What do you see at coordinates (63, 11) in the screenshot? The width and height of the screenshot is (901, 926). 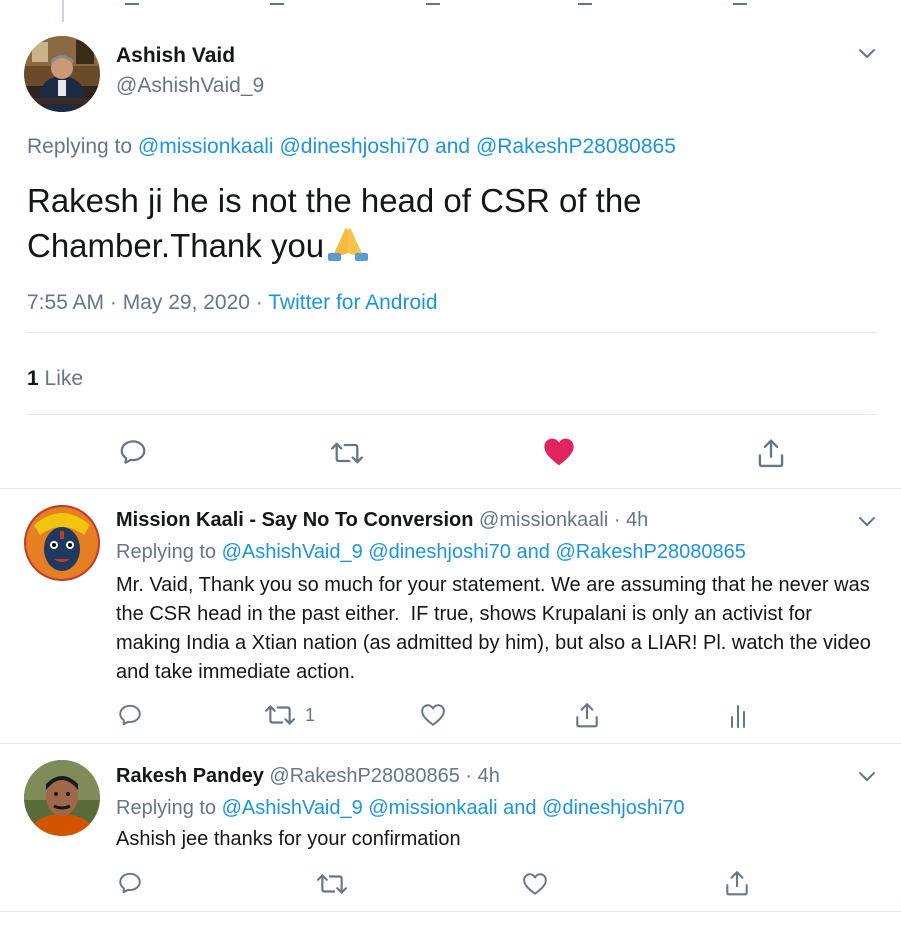 I see `thread-line` at bounding box center [63, 11].